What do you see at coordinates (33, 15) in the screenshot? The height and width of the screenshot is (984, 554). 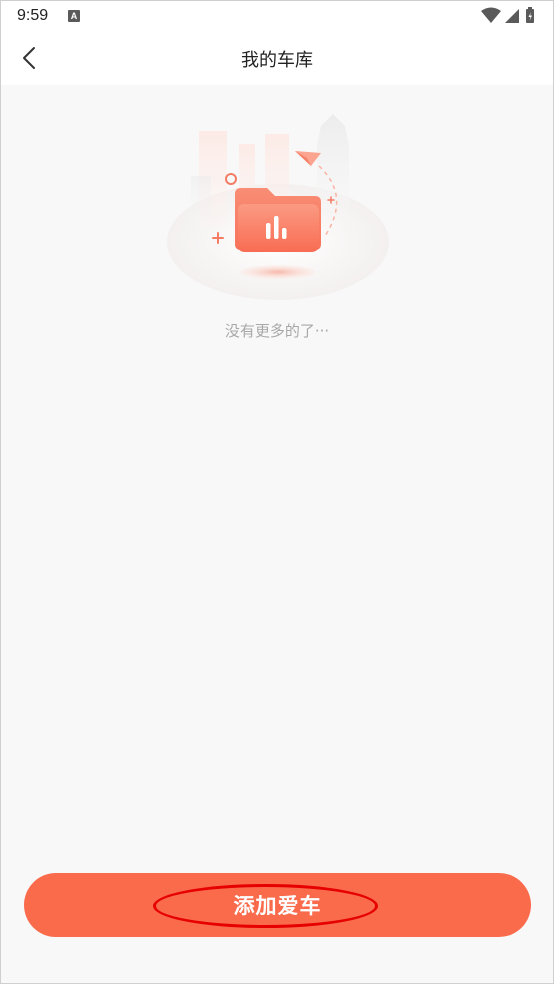 I see `status-time: 9:59` at bounding box center [33, 15].